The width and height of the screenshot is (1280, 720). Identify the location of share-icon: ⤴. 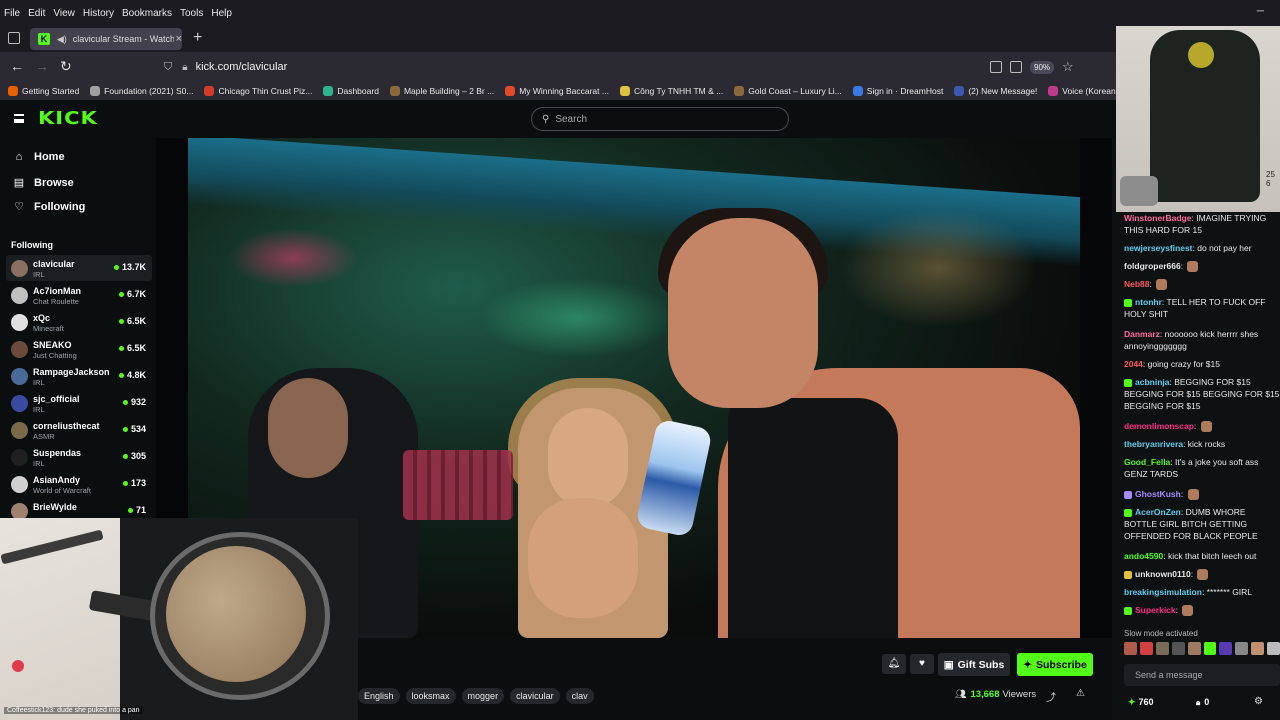
(1051, 696).